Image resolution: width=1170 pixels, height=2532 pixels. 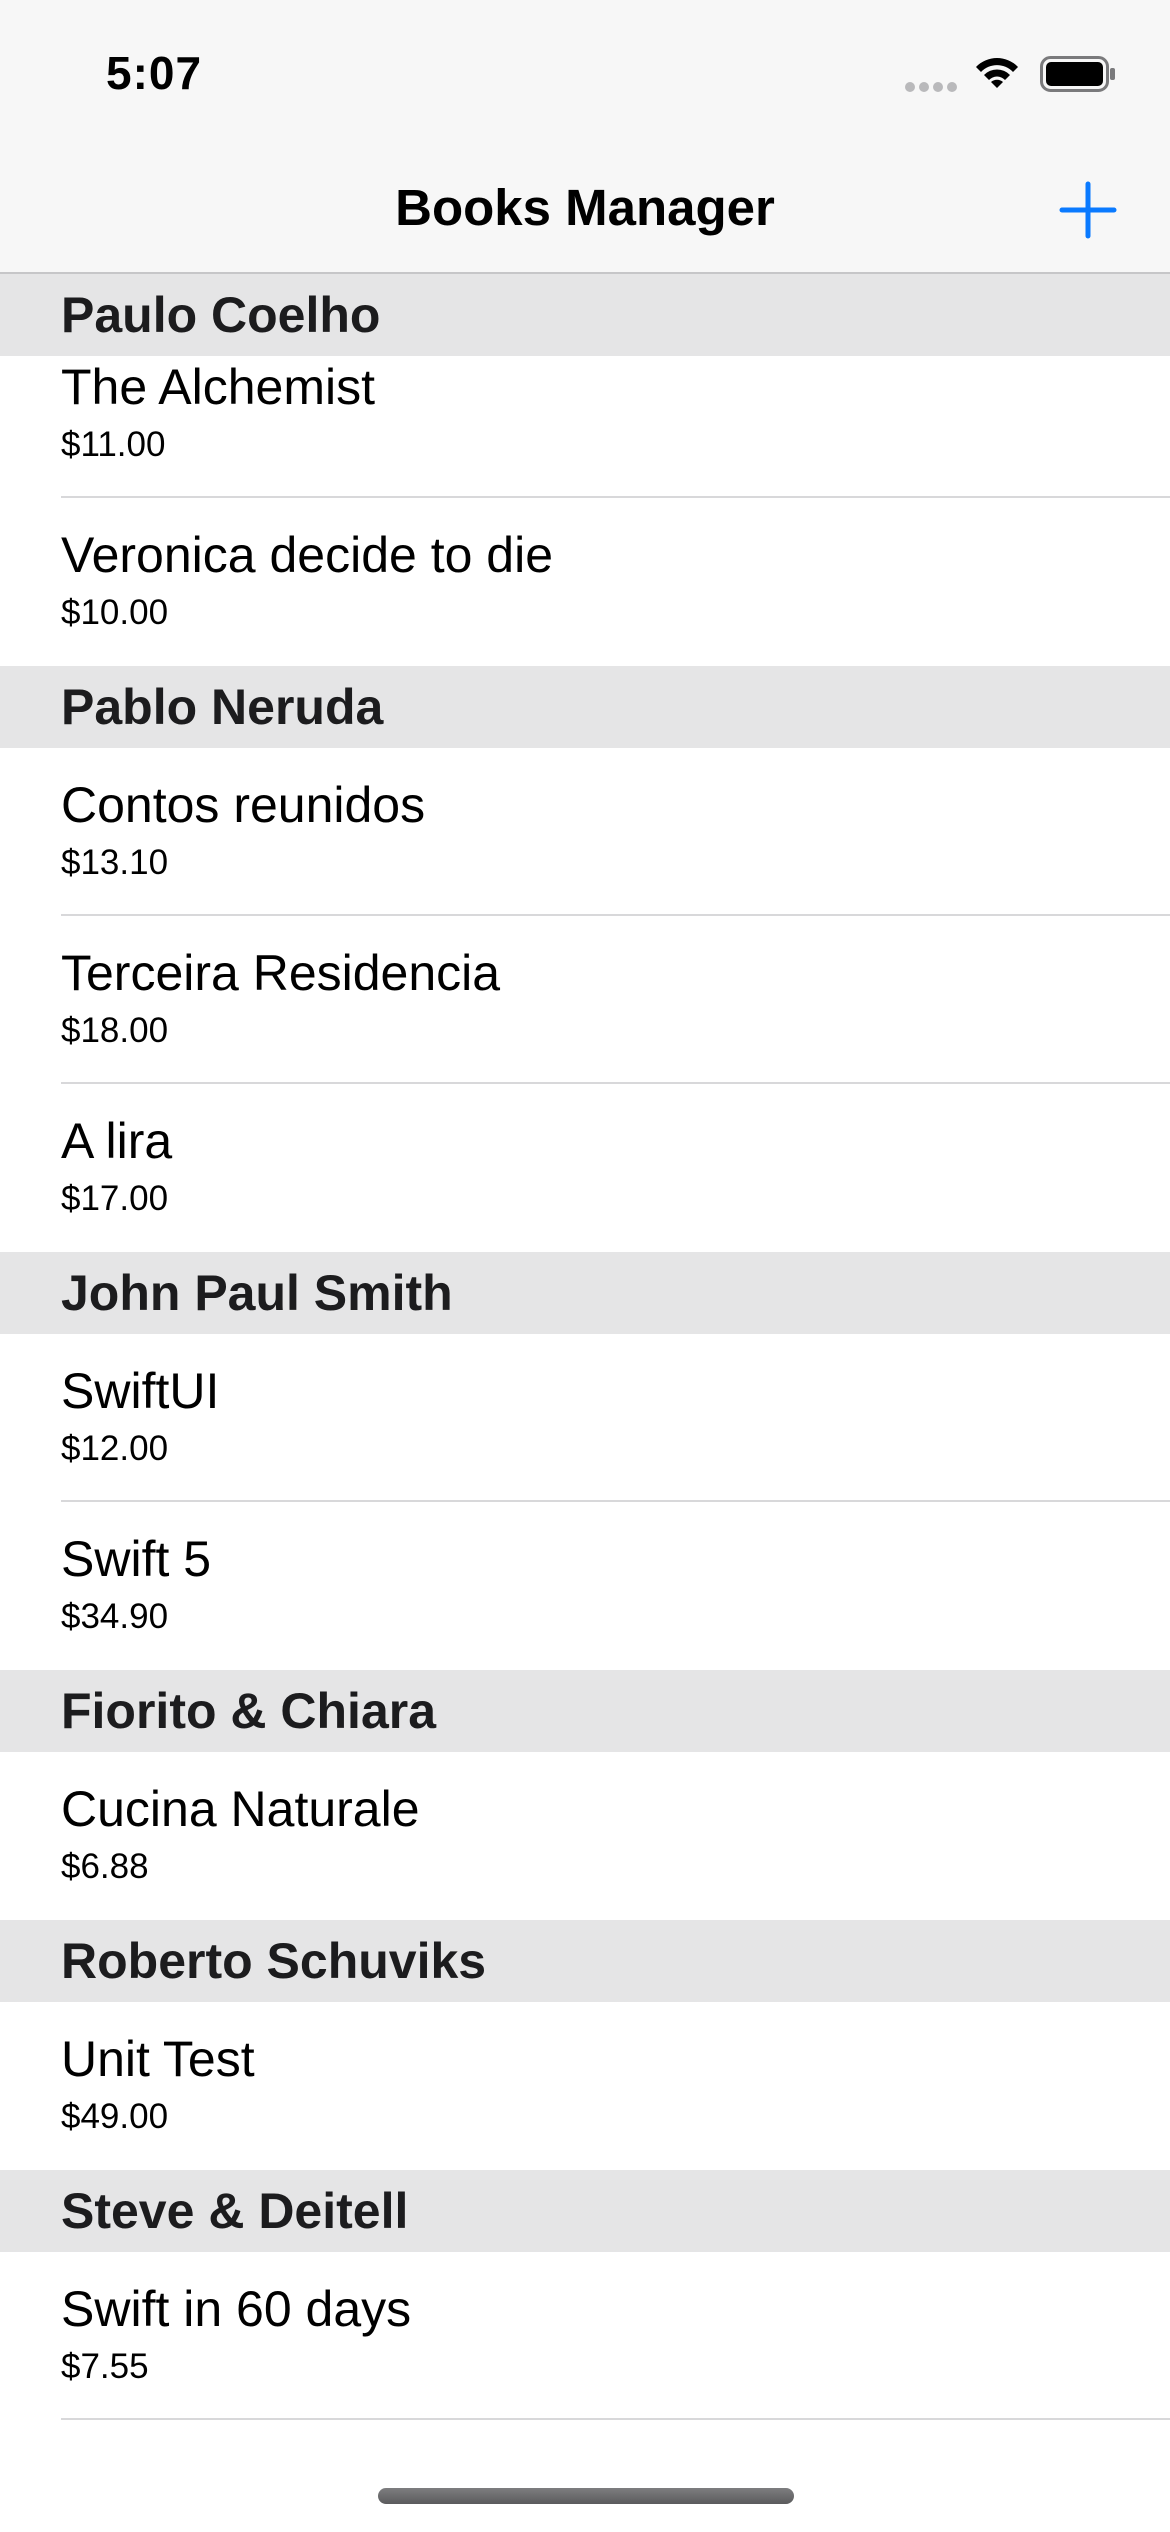 I want to click on book-row: Contos reunidos $13.10, so click(x=585, y=832).